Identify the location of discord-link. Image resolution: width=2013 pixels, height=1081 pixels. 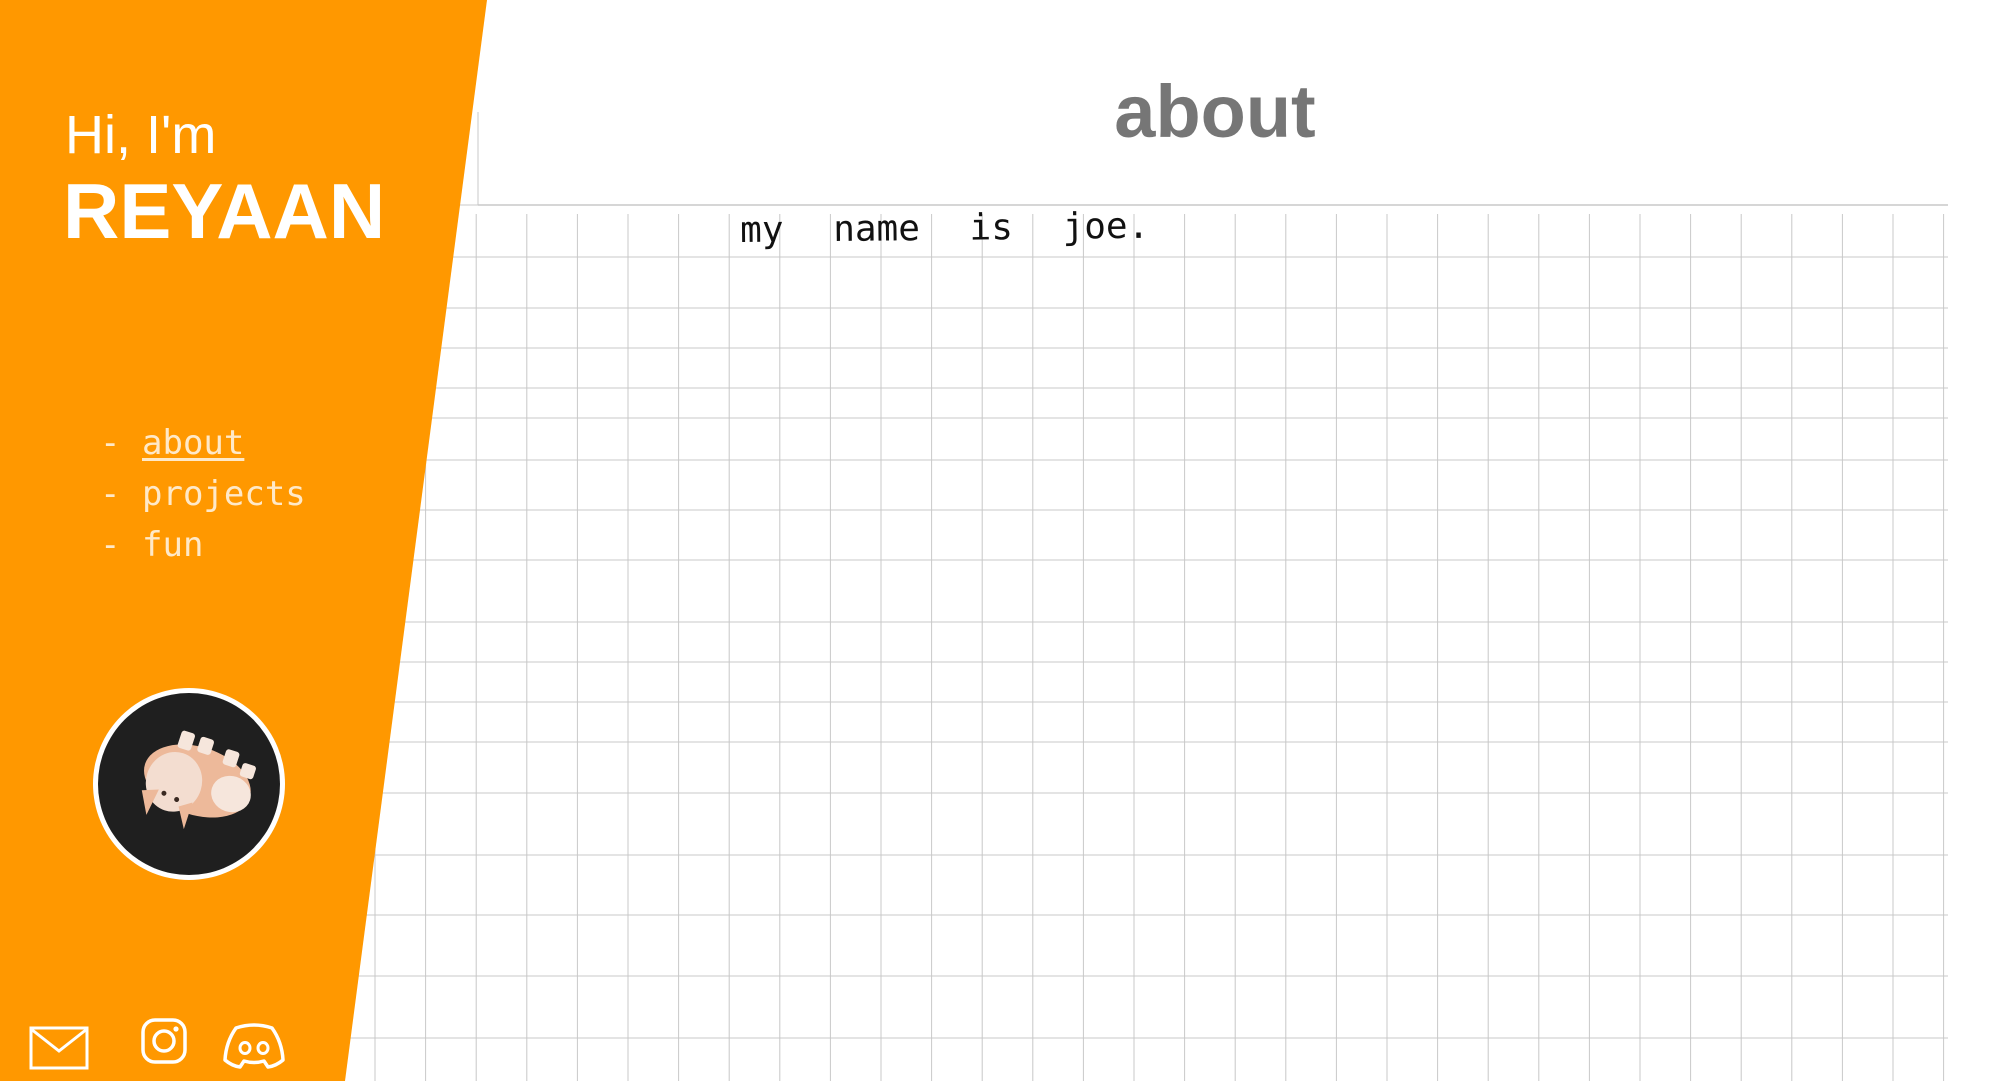
(254, 1047).